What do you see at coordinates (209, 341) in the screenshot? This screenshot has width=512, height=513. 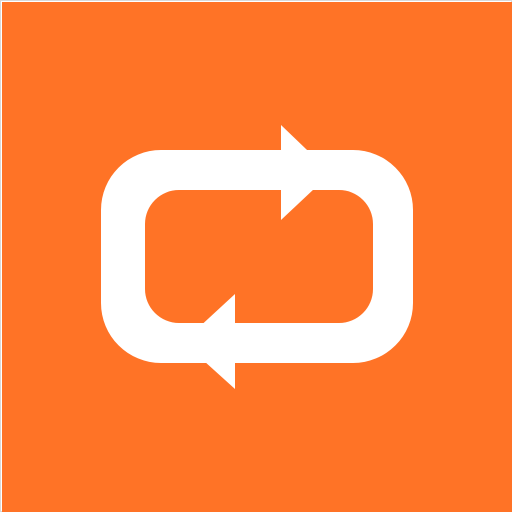 I see `repeat-arrow-head-bottom` at bounding box center [209, 341].